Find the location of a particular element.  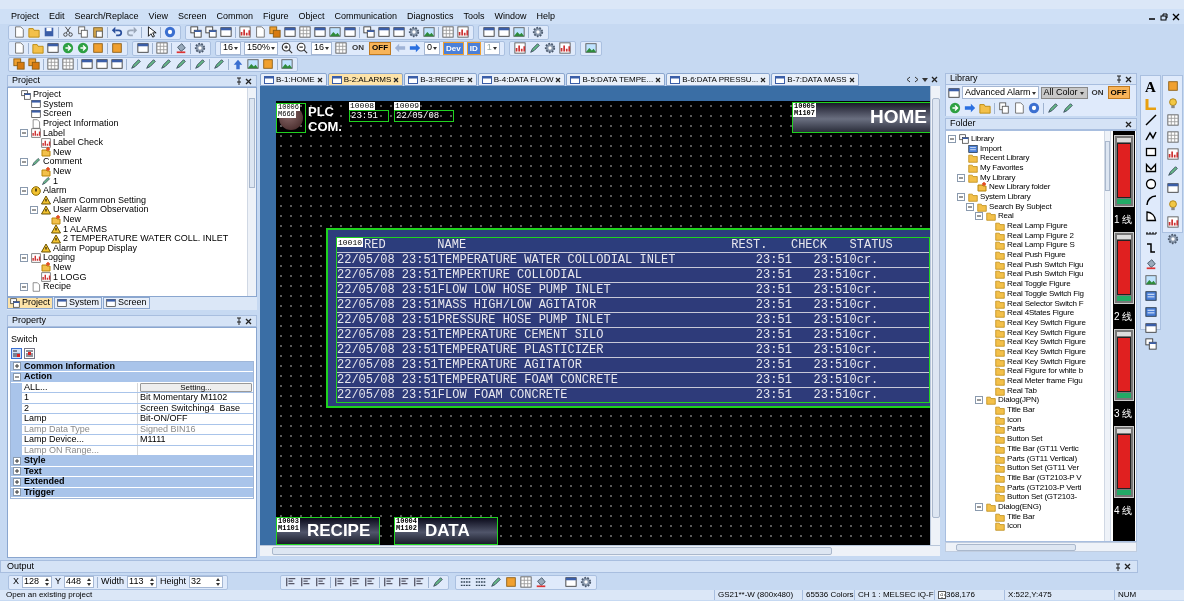

tree-item: System Library is located at coordinates (1005, 196).